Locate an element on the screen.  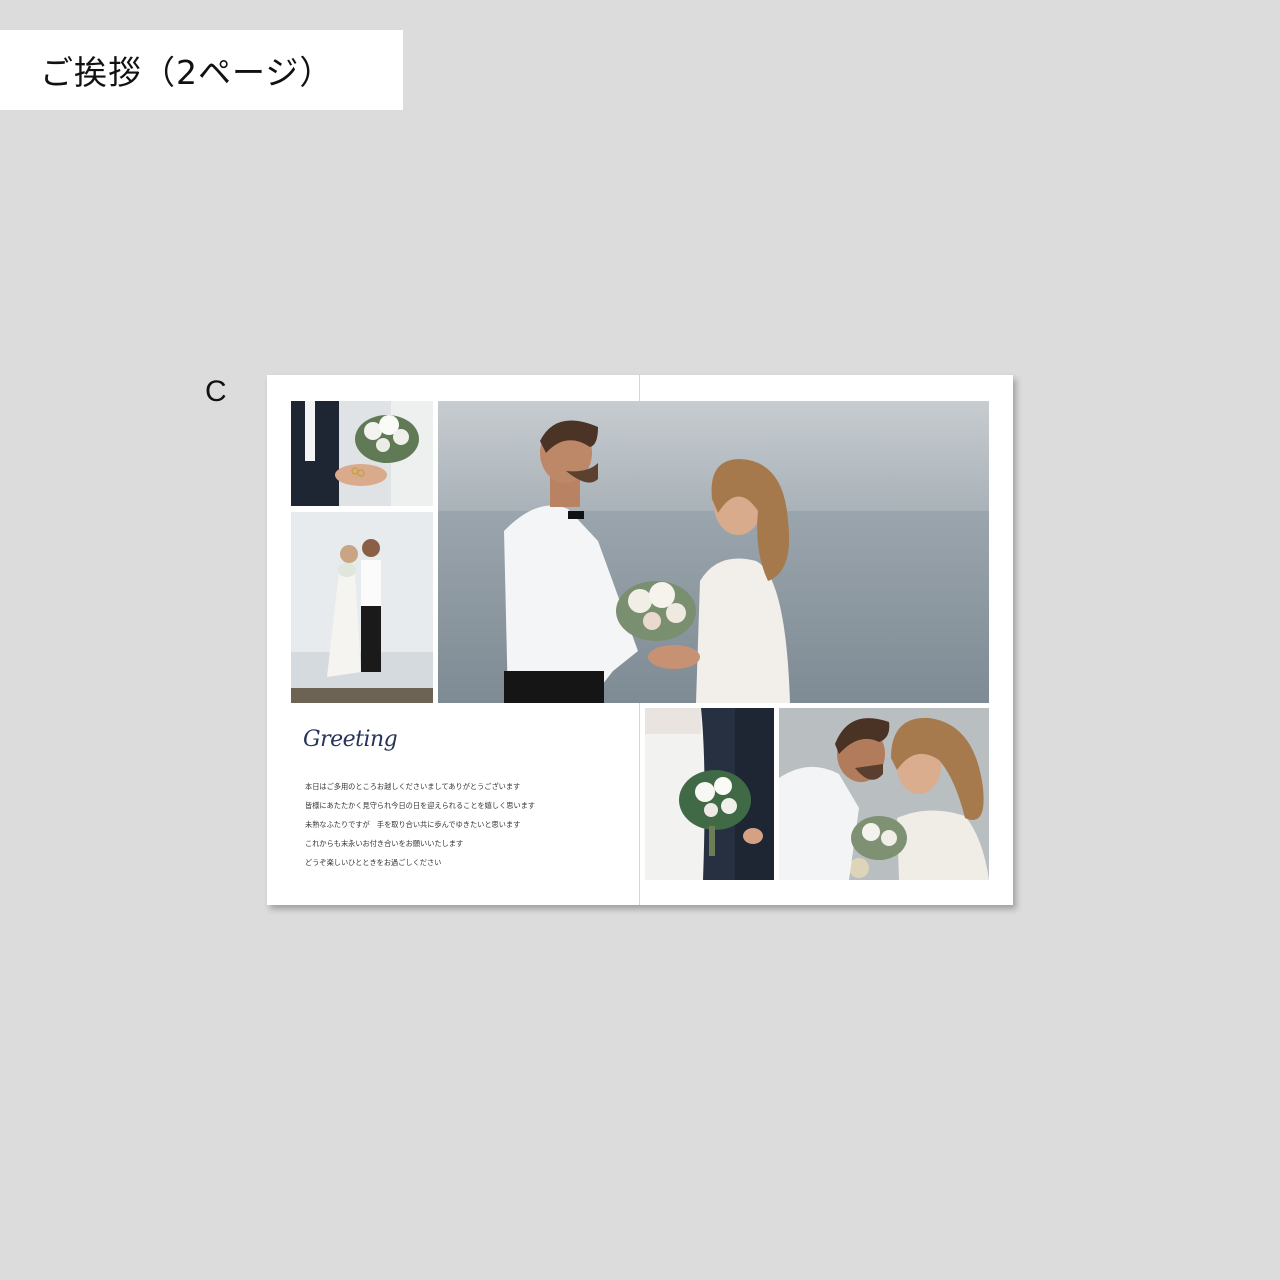
variant-label: C is located at coordinates (216, 391).